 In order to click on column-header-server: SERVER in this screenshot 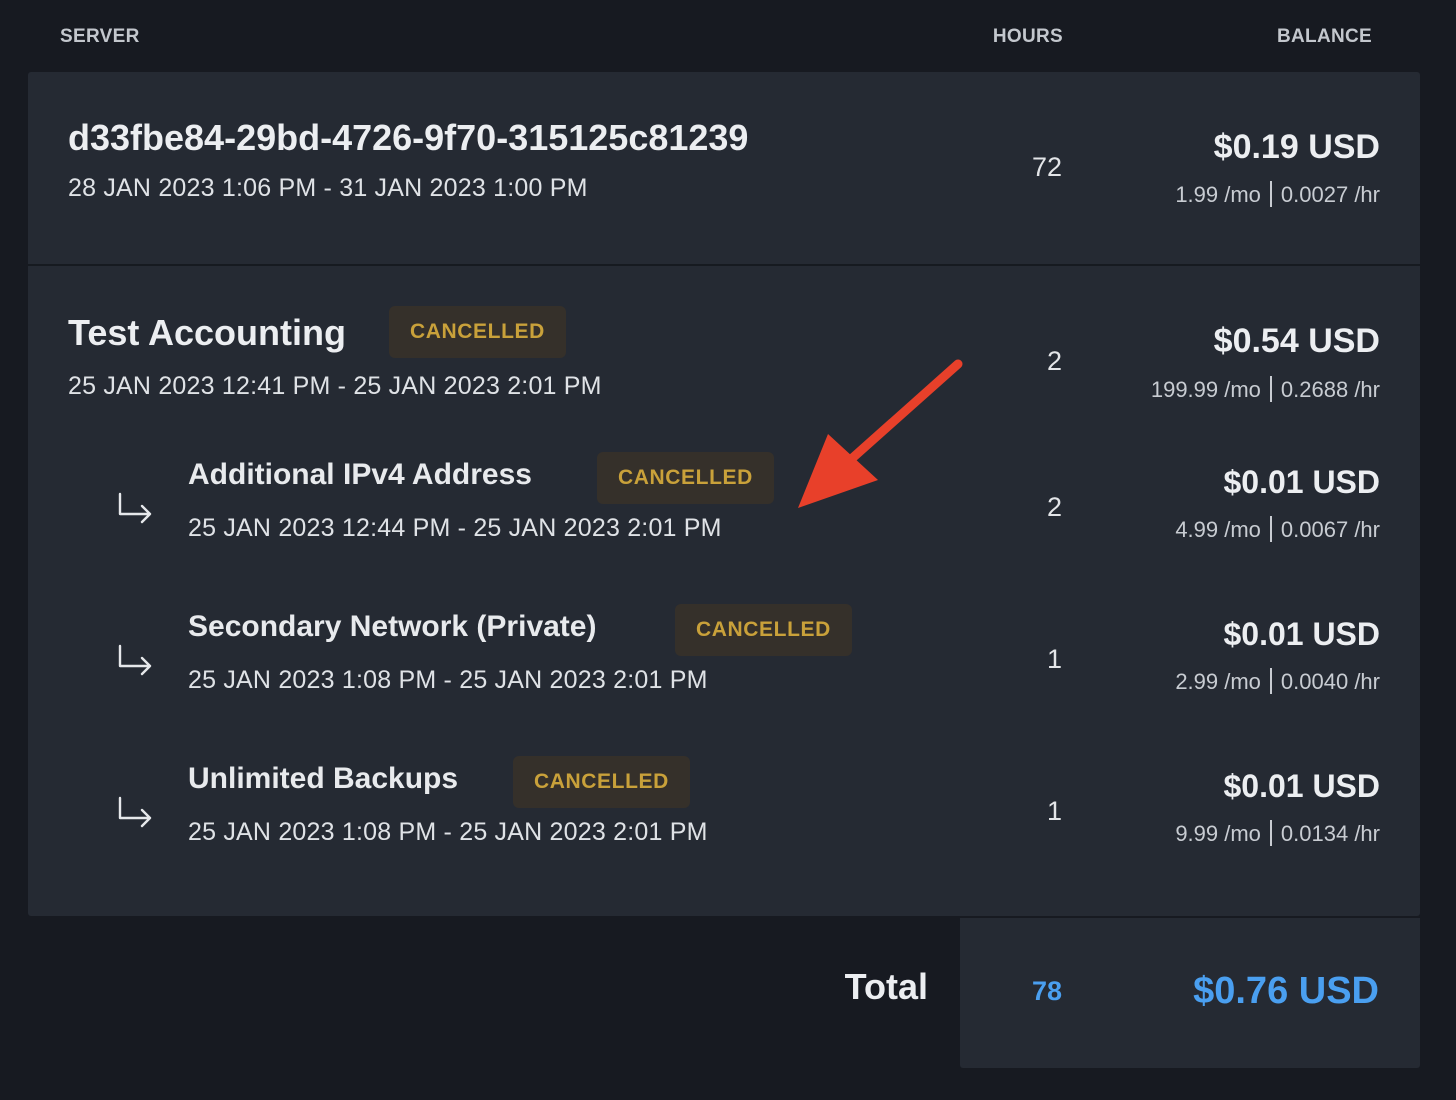, I will do `click(100, 36)`.